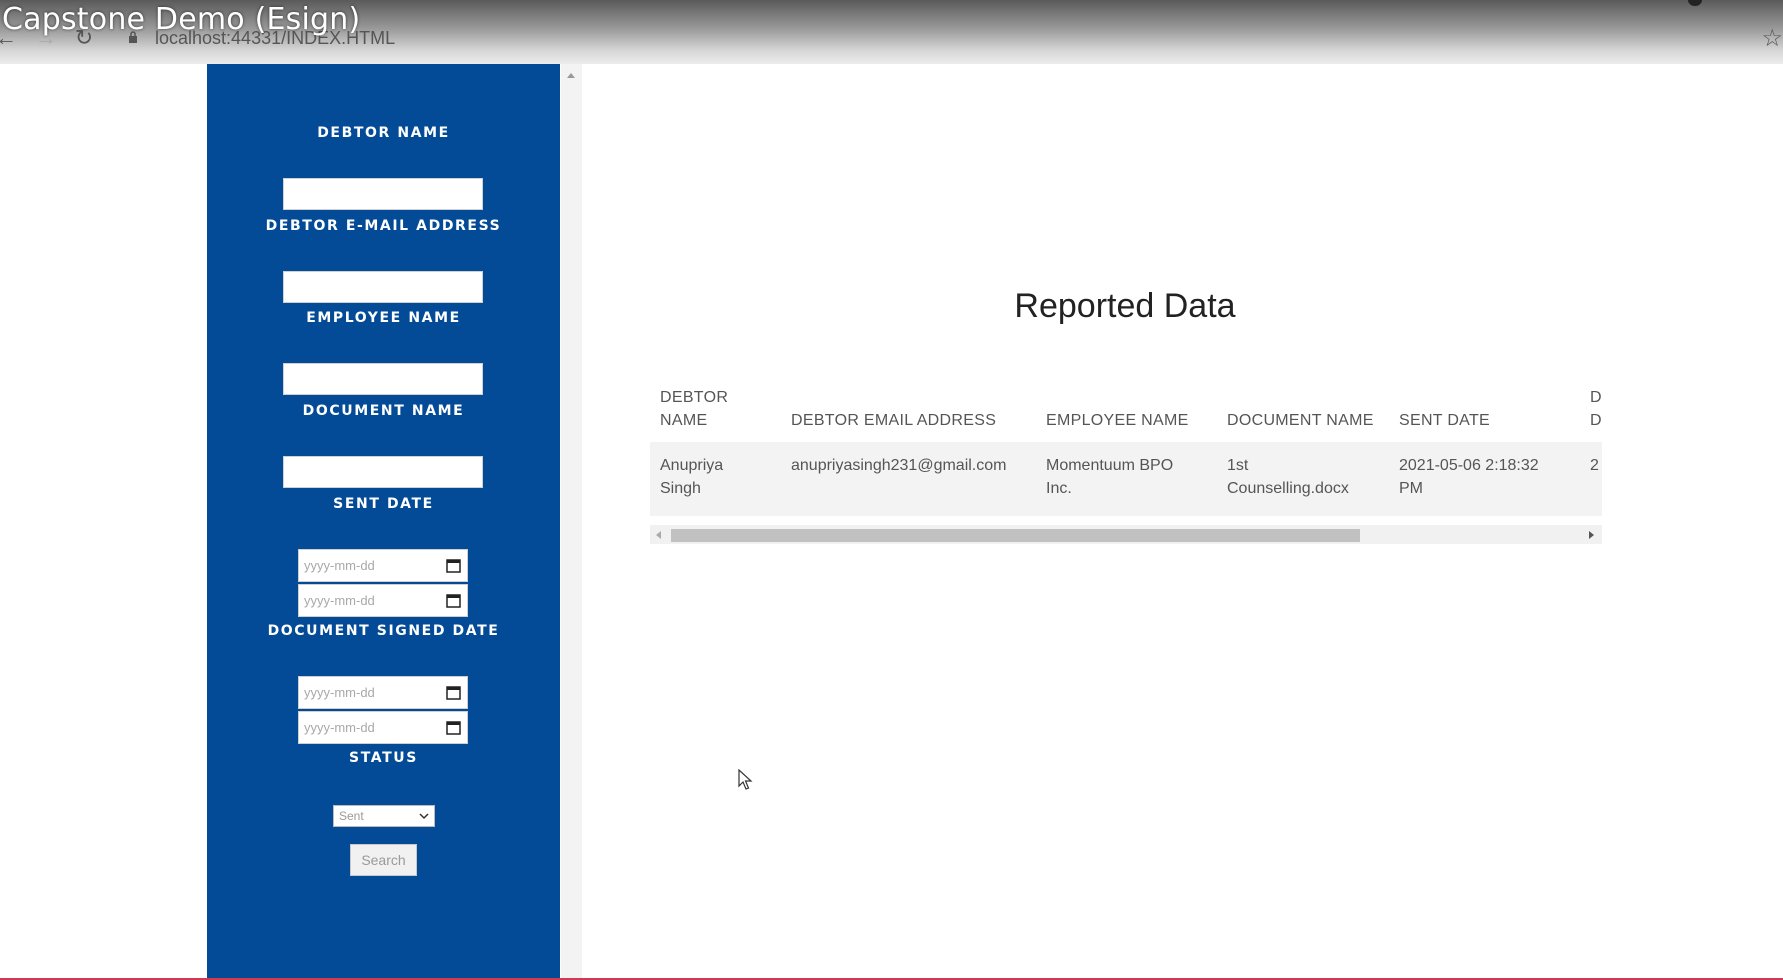 This screenshot has width=1783, height=980. Describe the element at coordinates (383, 504) in the screenshot. I see `sent-date-label: SENT DATE` at that location.